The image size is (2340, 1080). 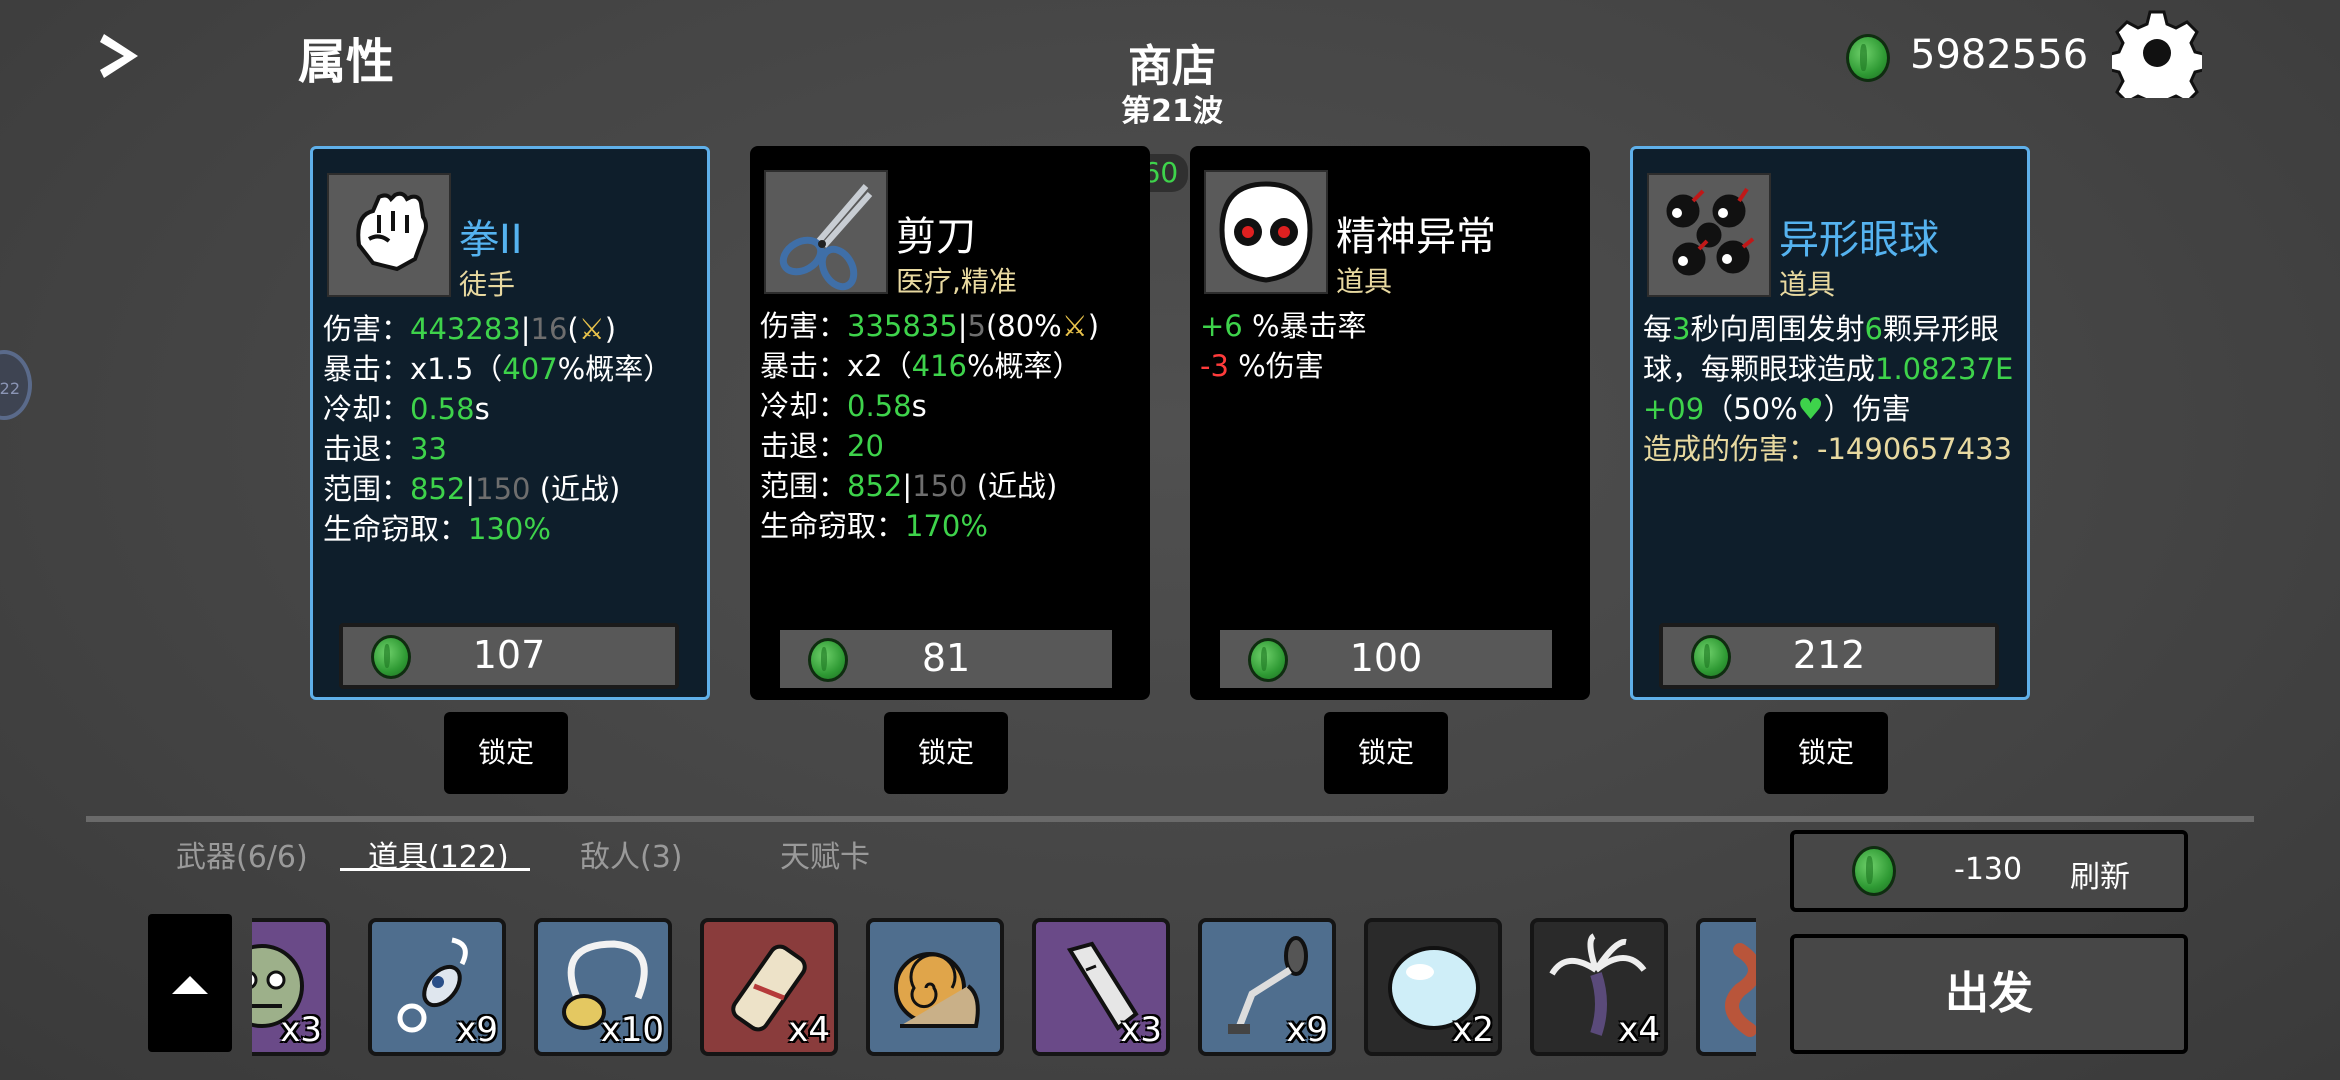 I want to click on inventory-strip: x3 x9 x10 x4 x3 x9 x2 x4, so click(x=1004, y=985).